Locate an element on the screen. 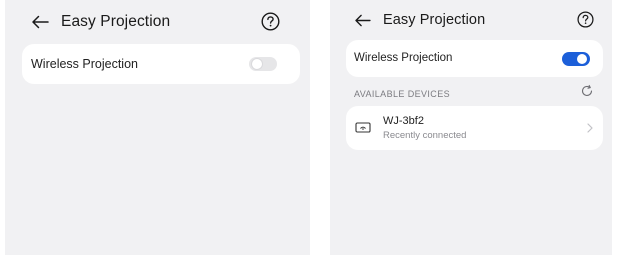 The width and height of the screenshot is (617, 255). device-status: Recently connected is located at coordinates (425, 135).